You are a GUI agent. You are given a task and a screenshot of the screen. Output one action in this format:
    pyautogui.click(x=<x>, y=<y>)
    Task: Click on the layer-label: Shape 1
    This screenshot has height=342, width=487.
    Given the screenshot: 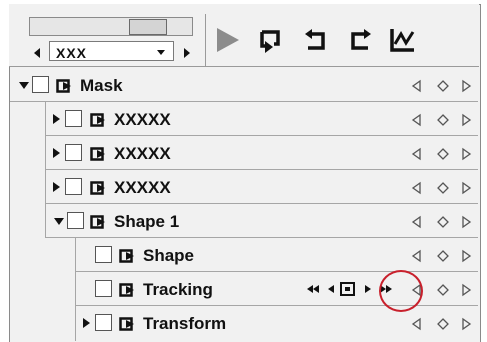 What is the action you would take?
    pyautogui.click(x=147, y=221)
    